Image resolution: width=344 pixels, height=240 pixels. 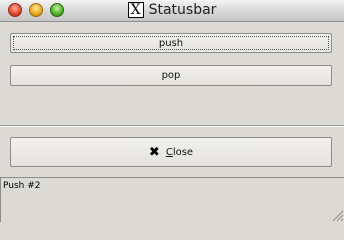 I want to click on focus-ring, so click(x=171, y=43).